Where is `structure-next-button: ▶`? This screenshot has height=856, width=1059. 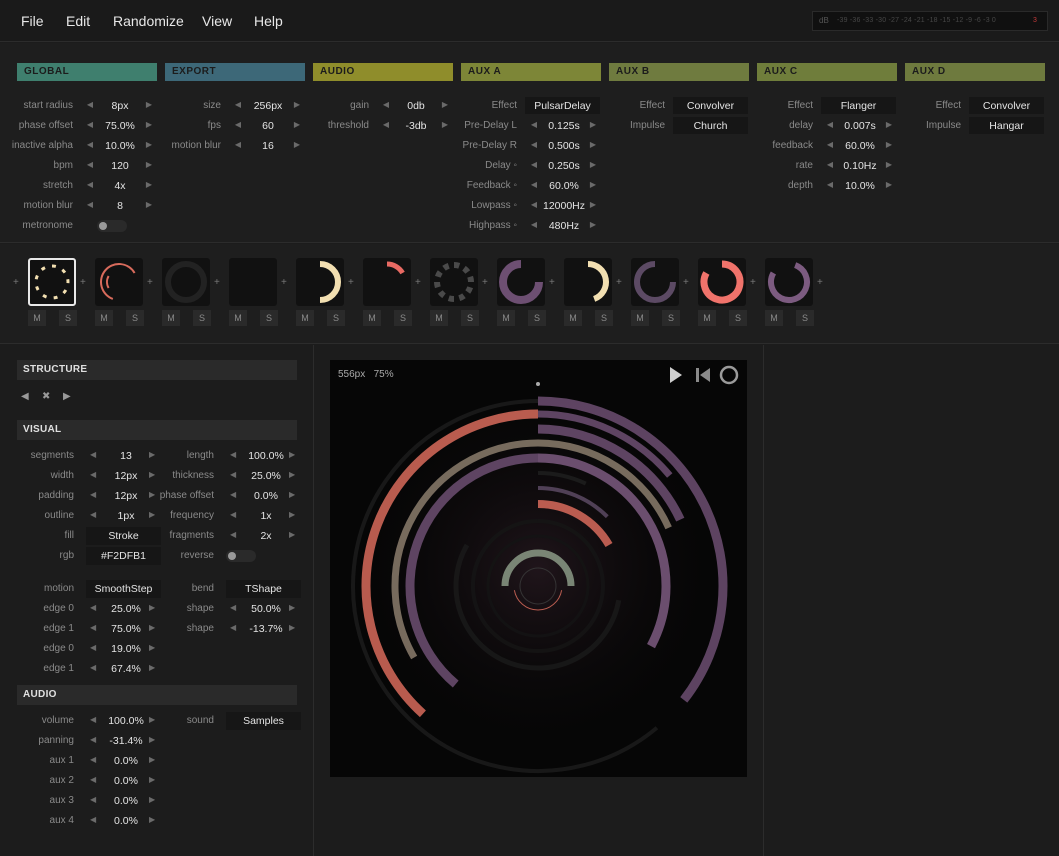
structure-next-button: ▶ is located at coordinates (67, 396).